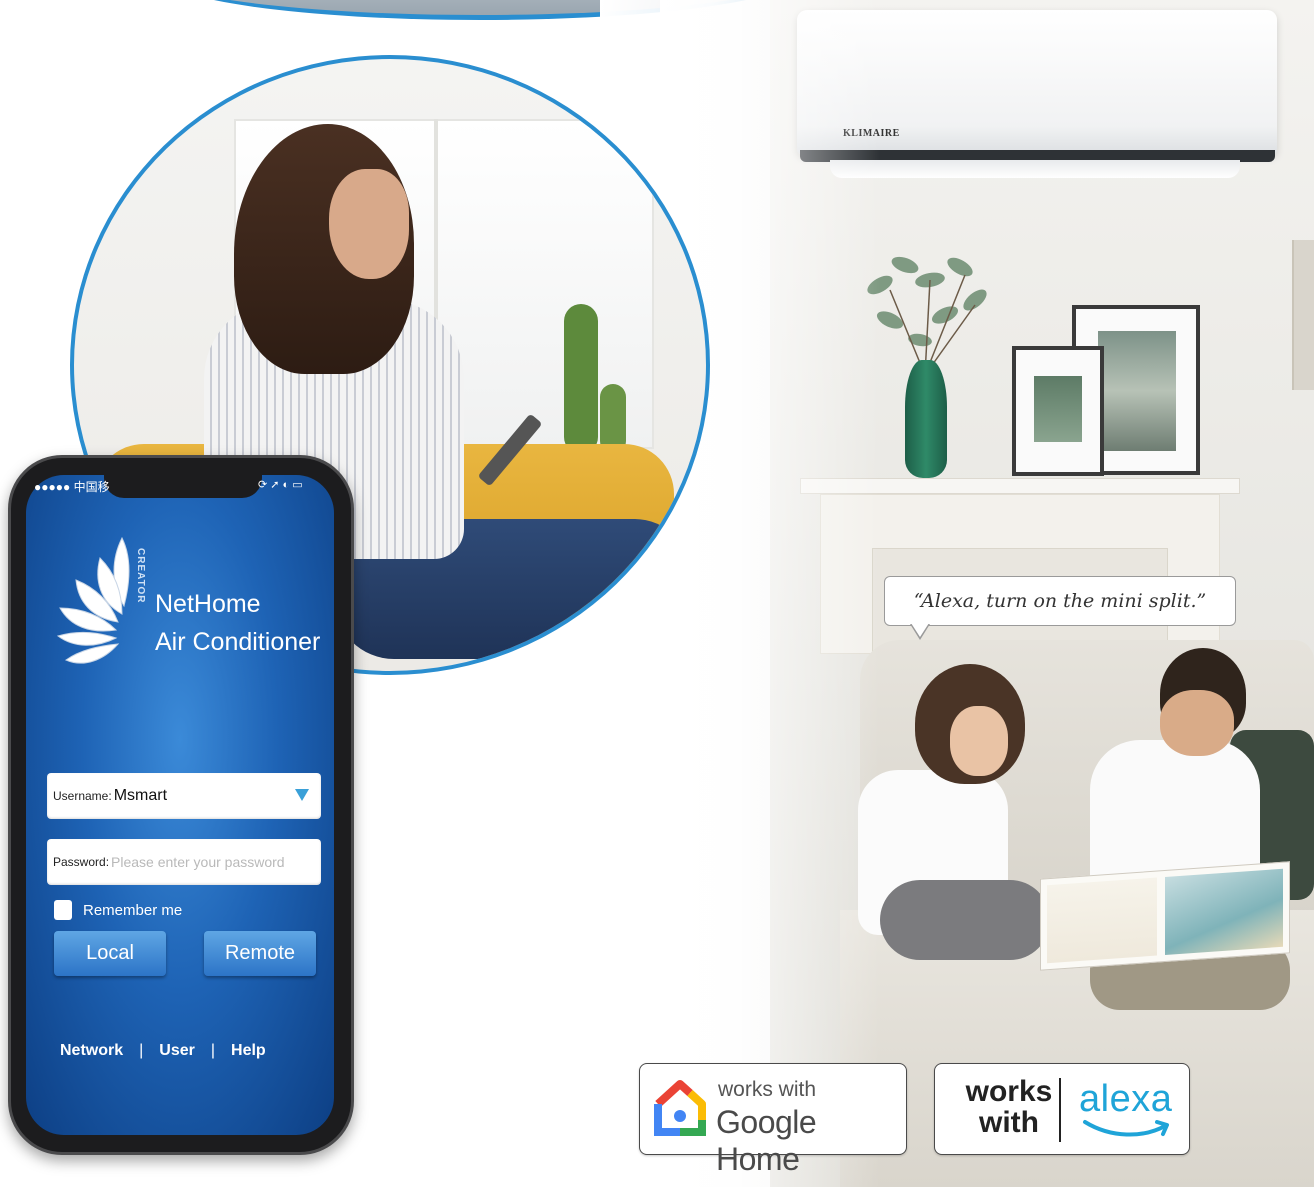  Describe the element at coordinates (133, 910) in the screenshot. I see `remember-me-label: Remember me` at that location.